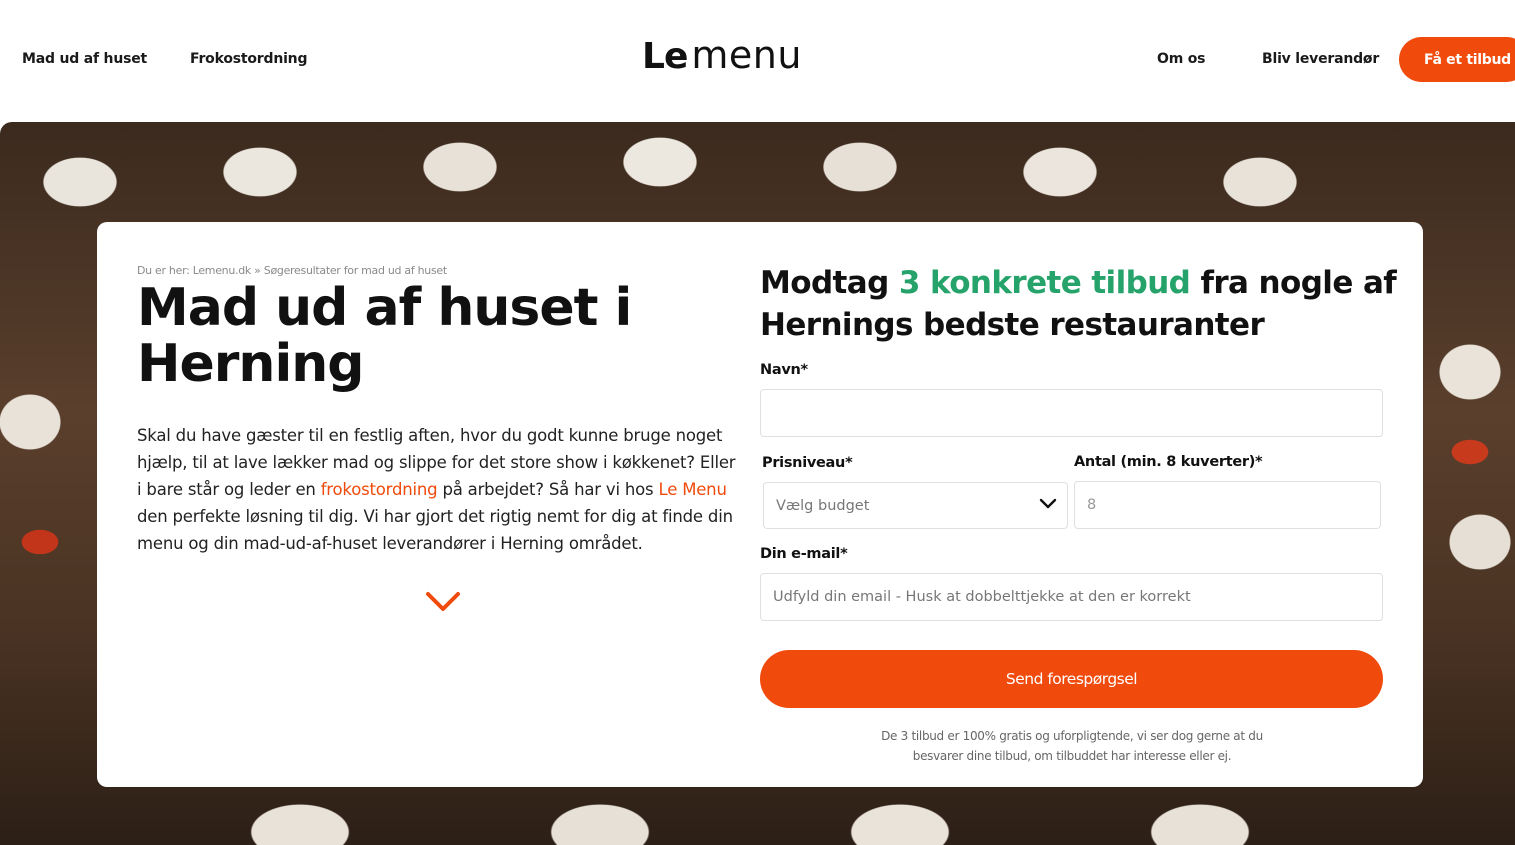 This screenshot has height=845, width=1515. What do you see at coordinates (1168, 462) in the screenshot?
I see `count-label: Antal (min. 8 kuverter)*` at bounding box center [1168, 462].